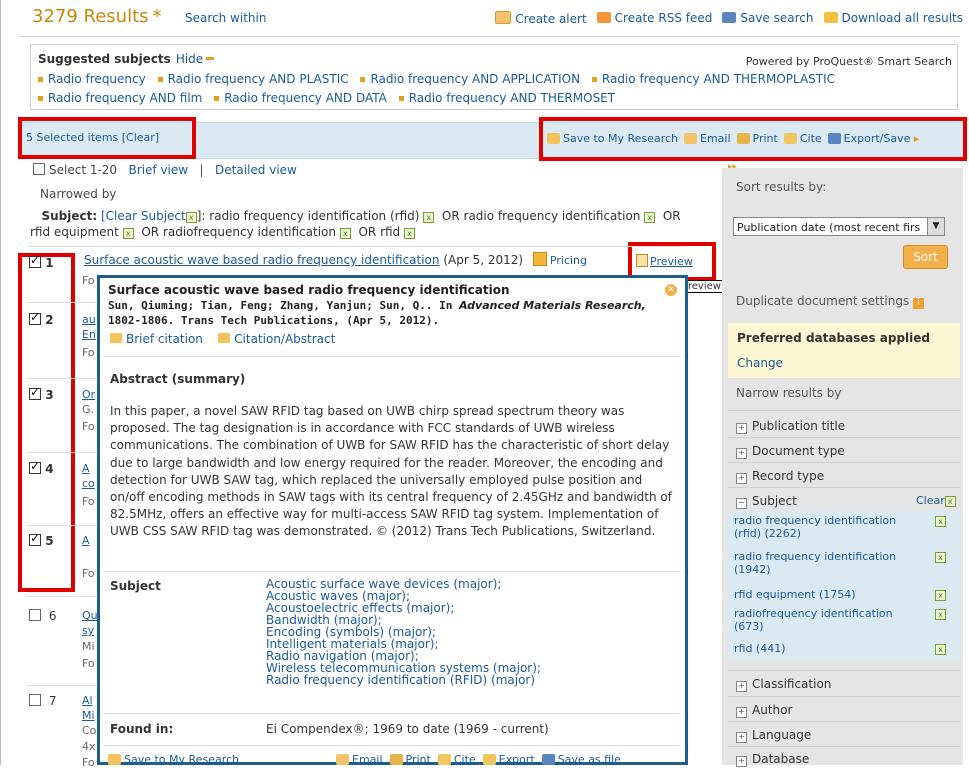 Image resolution: width=969 pixels, height=769 pixels. What do you see at coordinates (210, 58) in the screenshot?
I see `minus-icon` at bounding box center [210, 58].